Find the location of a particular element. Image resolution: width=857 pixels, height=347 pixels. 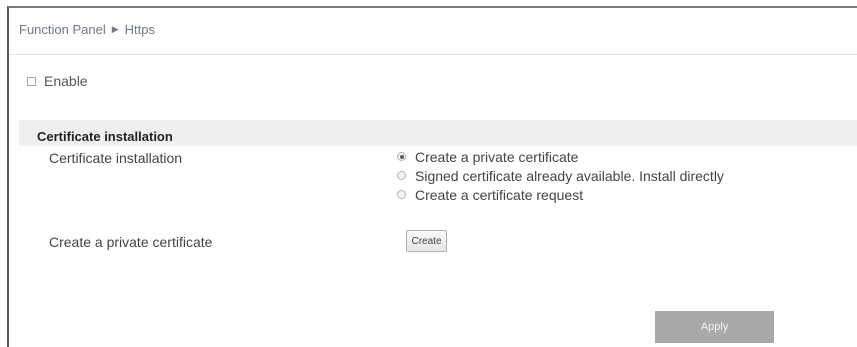

create-private-certificate-label: Create a private certificate is located at coordinates (131, 242).